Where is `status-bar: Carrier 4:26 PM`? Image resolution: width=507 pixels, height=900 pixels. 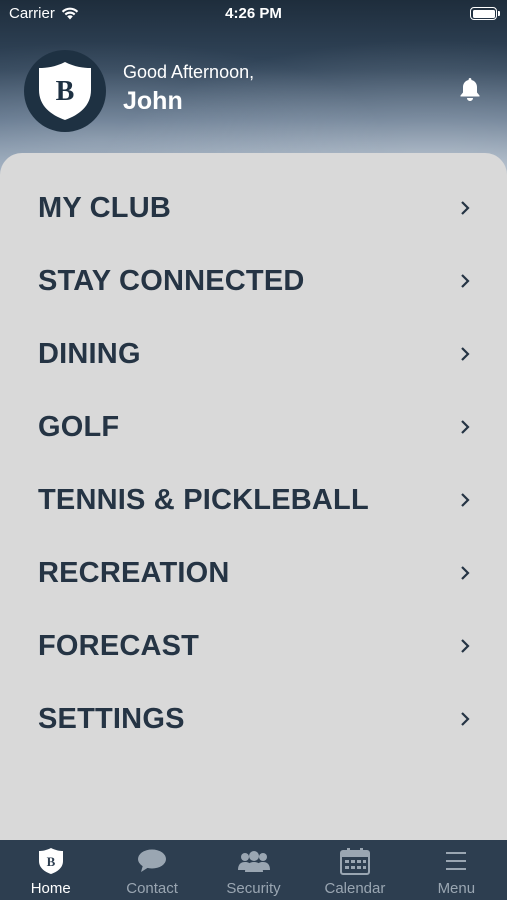 status-bar: Carrier 4:26 PM is located at coordinates (253, 14).